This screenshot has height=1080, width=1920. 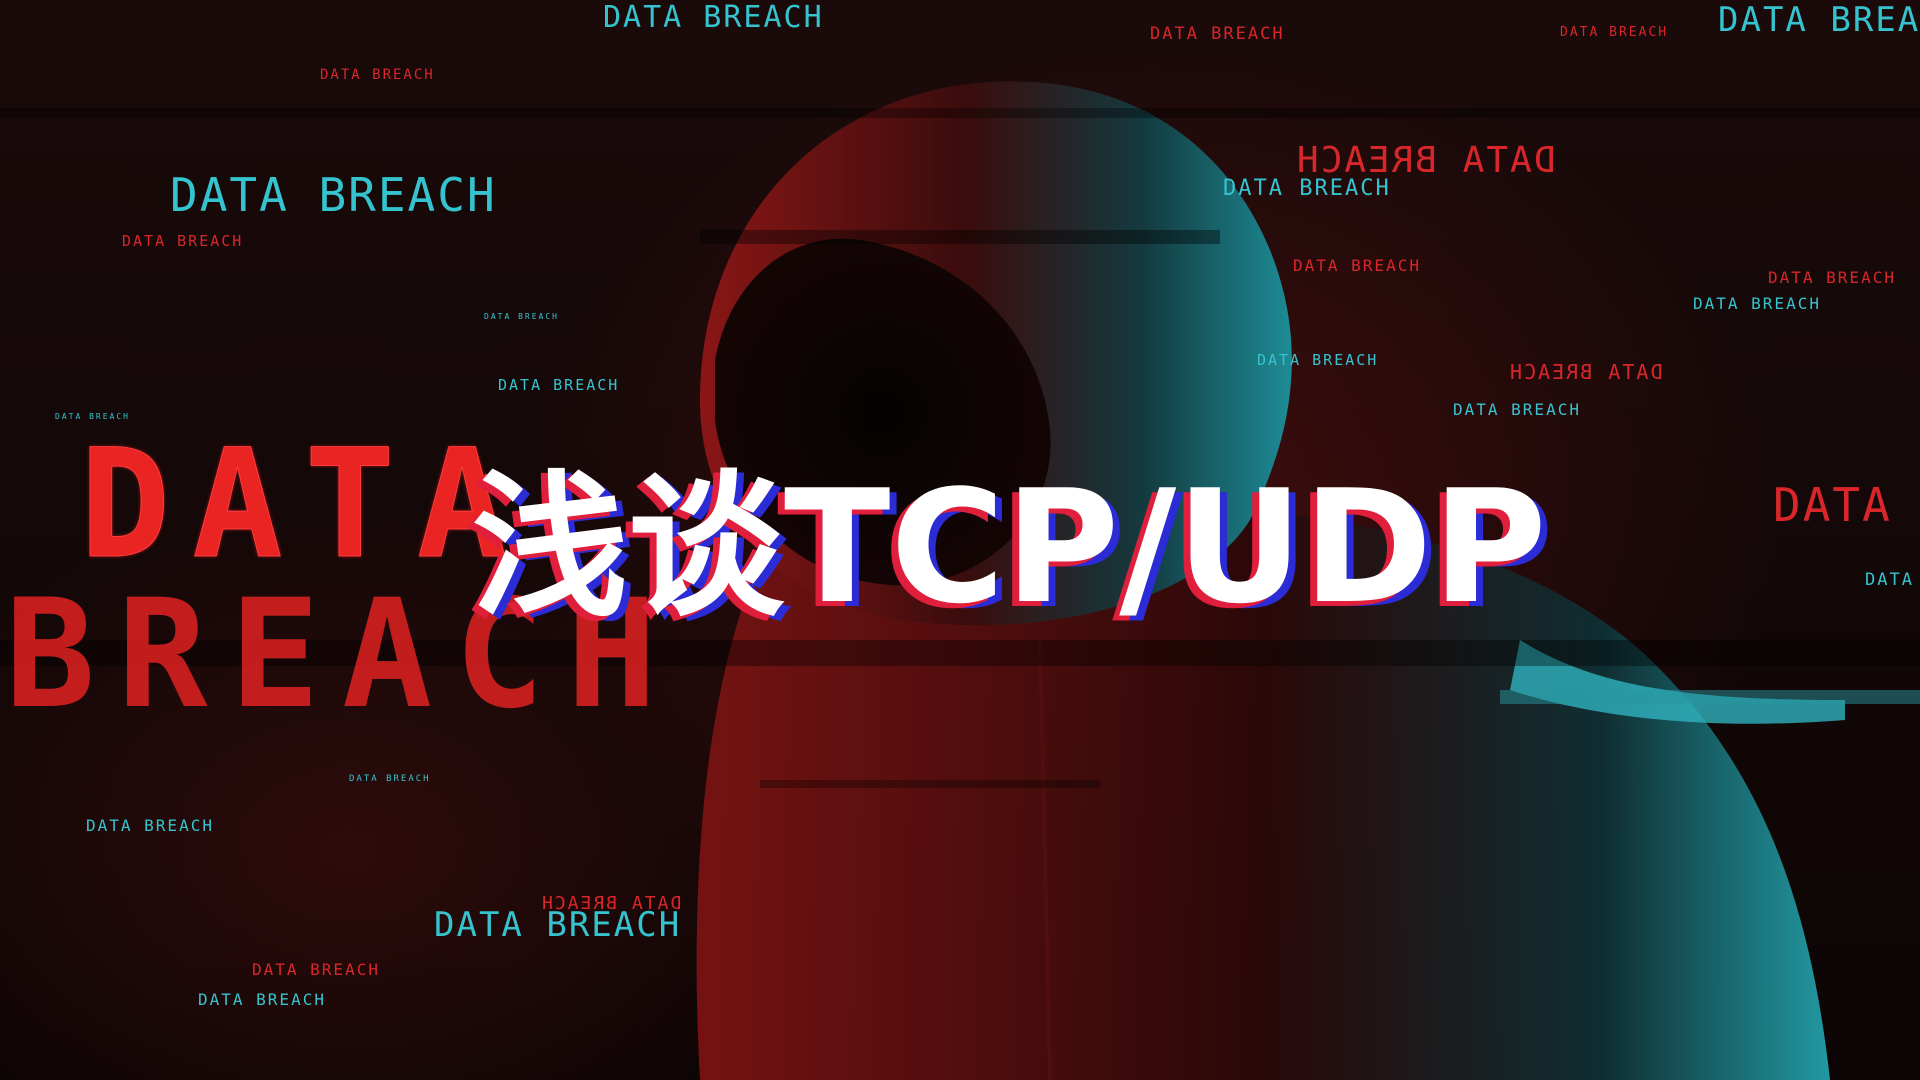 I want to click on overlay-text: DATA B, so click(x=1892, y=580).